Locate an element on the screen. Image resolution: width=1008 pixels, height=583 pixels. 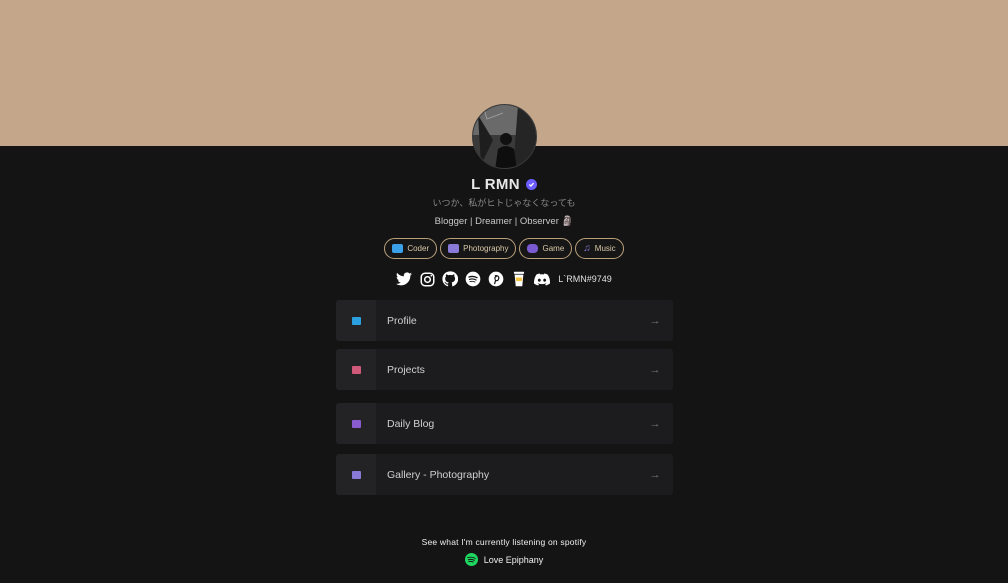
chip-label: Photography is located at coordinates (486, 248).